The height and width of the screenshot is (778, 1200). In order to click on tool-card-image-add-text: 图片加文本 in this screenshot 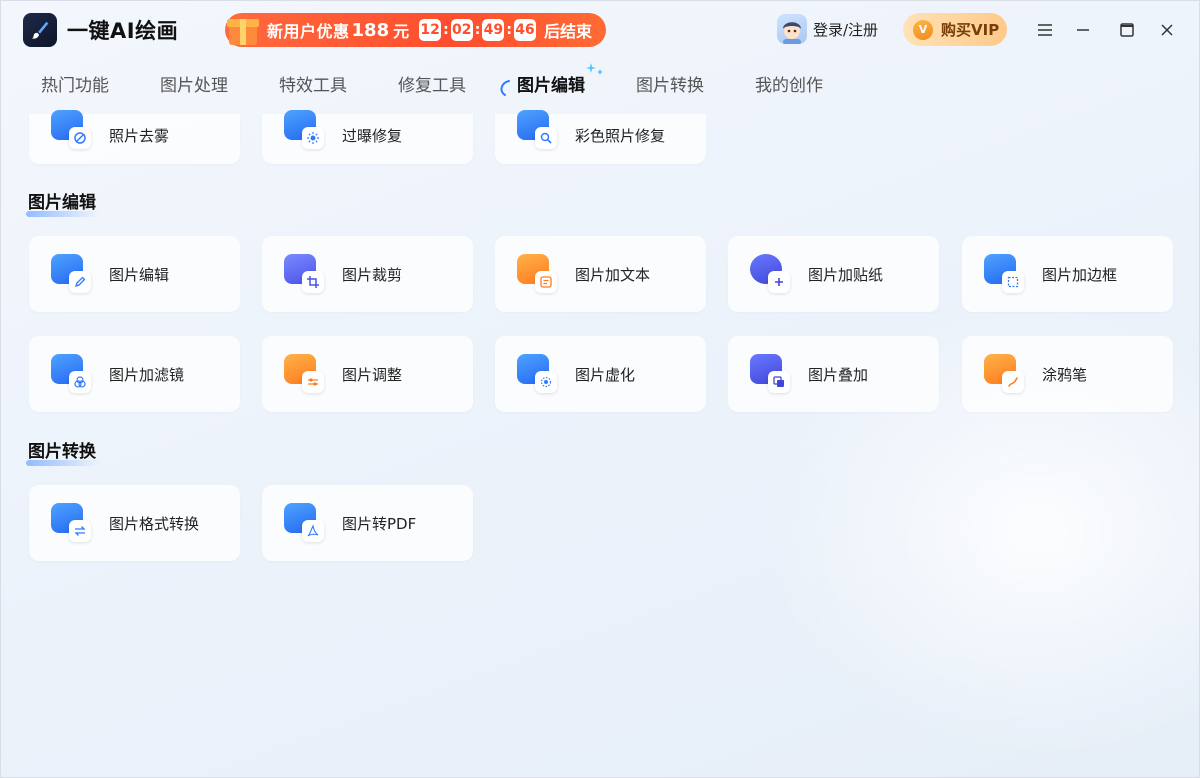, I will do `click(600, 274)`.